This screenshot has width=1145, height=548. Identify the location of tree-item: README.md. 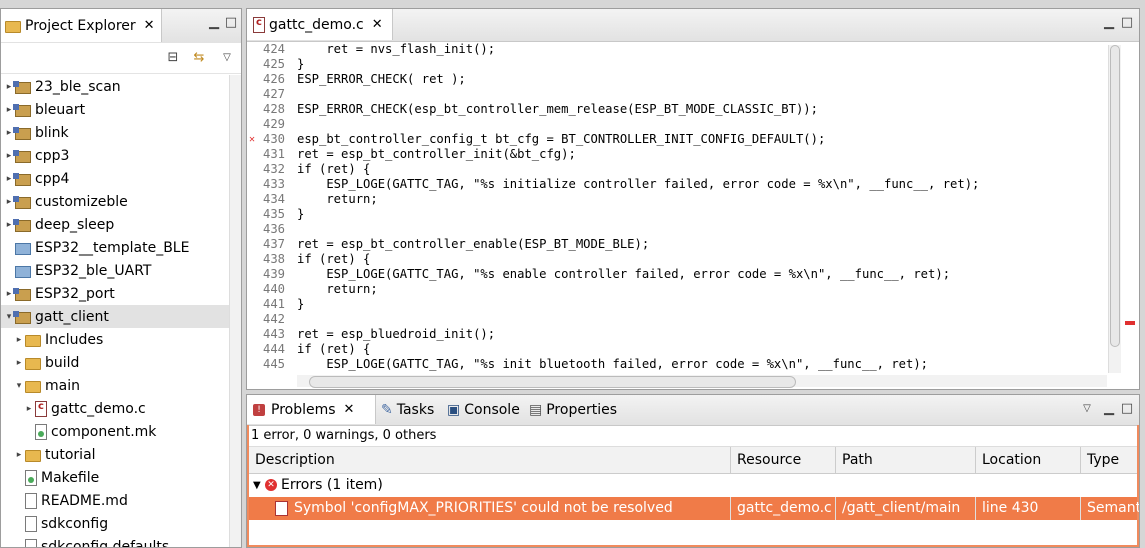
(115, 500).